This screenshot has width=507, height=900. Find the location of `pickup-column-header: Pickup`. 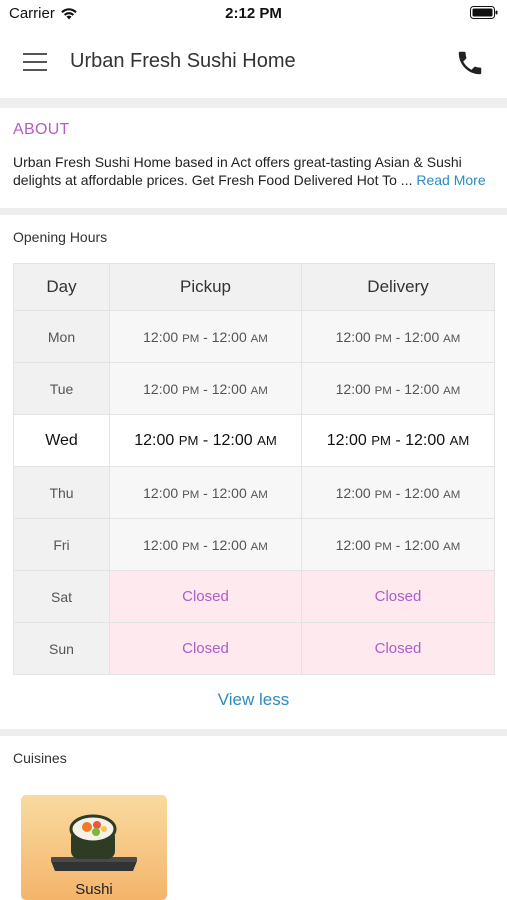

pickup-column-header: Pickup is located at coordinates (205, 287).